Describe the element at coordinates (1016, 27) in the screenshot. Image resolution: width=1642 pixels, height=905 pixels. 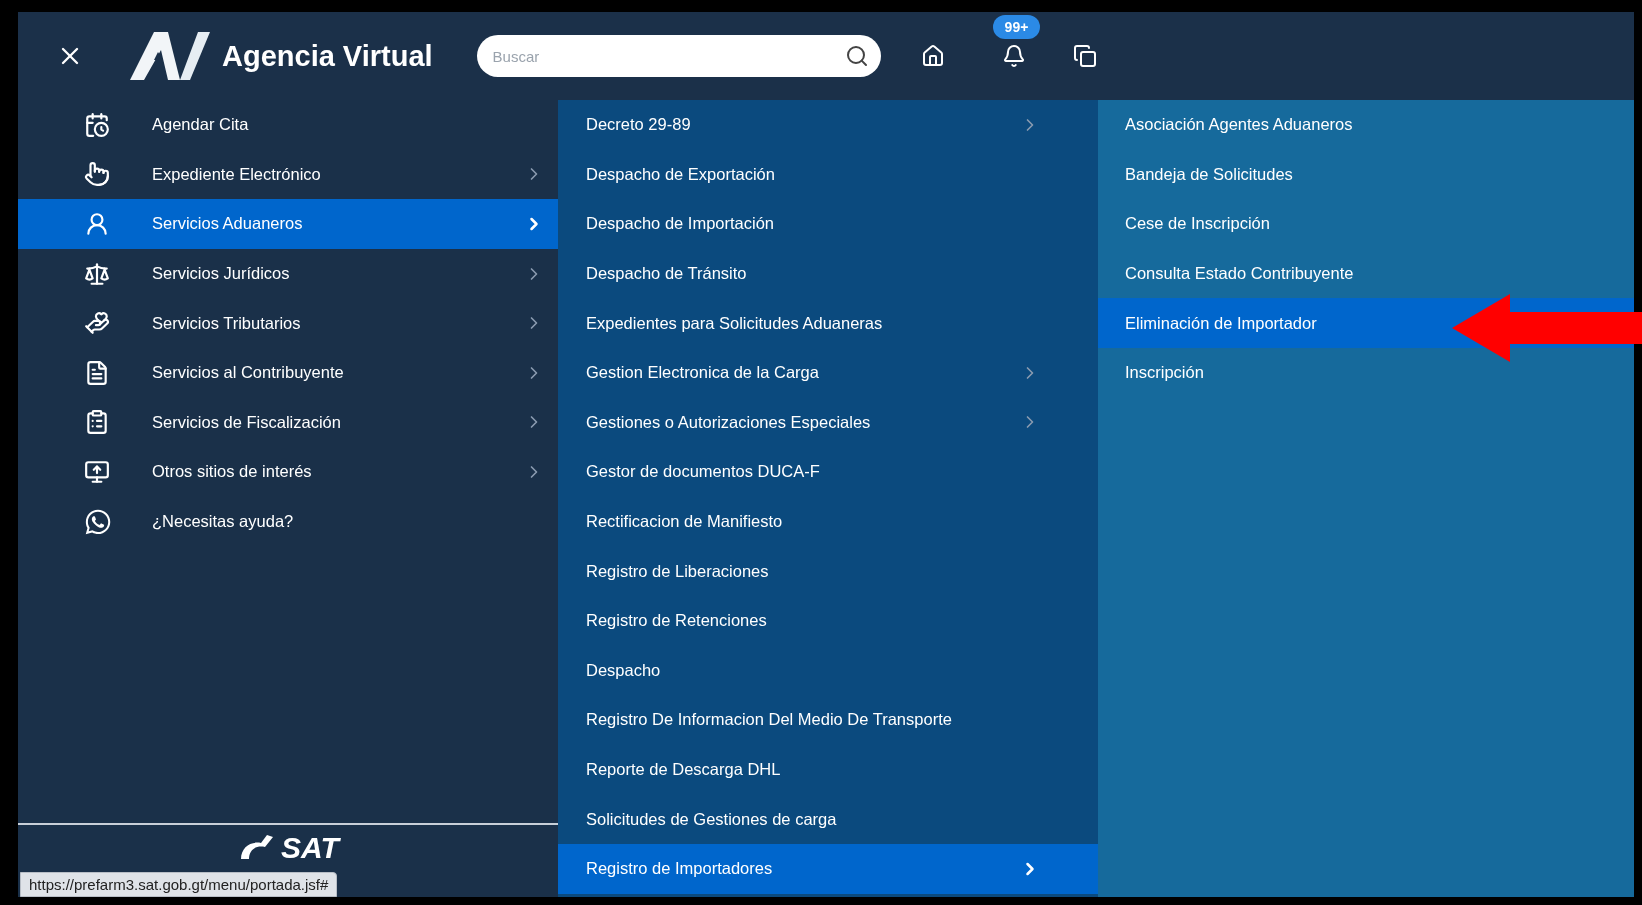
I see `notification-badge: 99+` at that location.